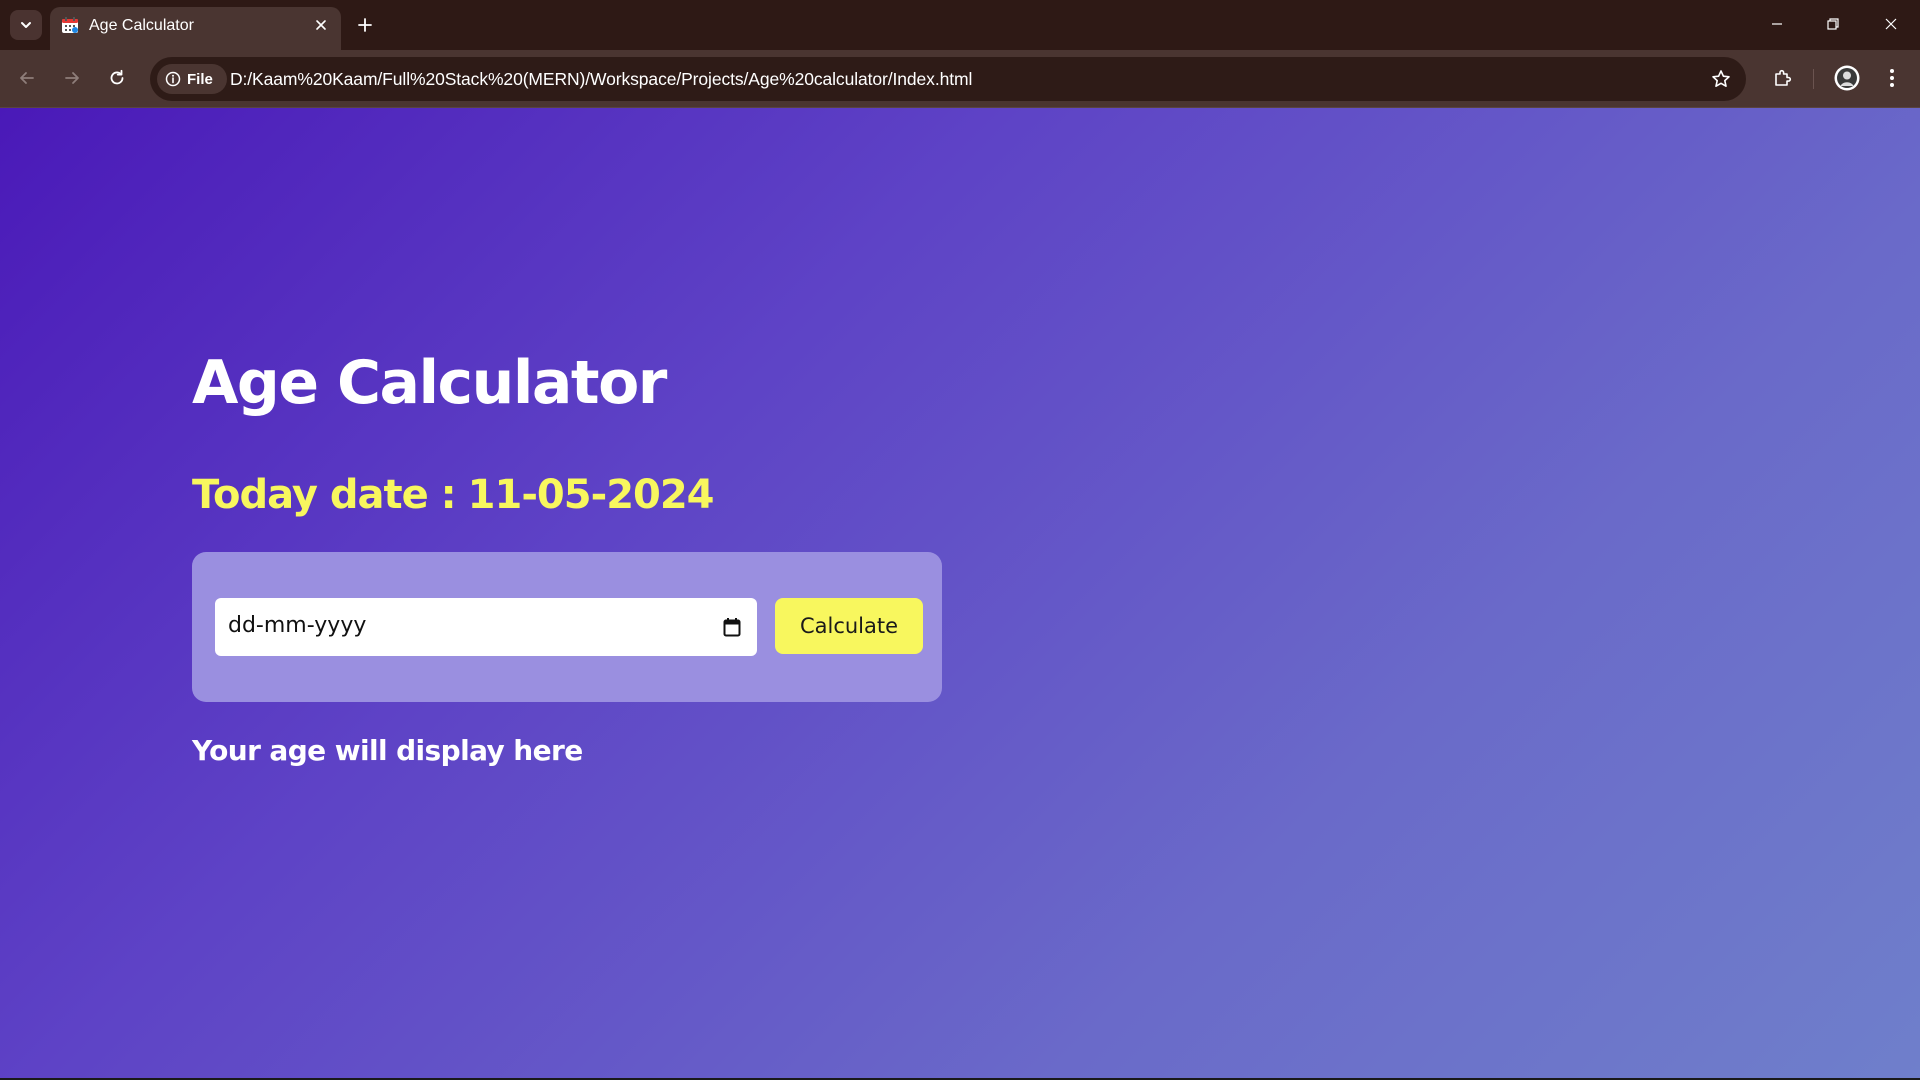  I want to click on arrow-left-icon, so click(27, 78).